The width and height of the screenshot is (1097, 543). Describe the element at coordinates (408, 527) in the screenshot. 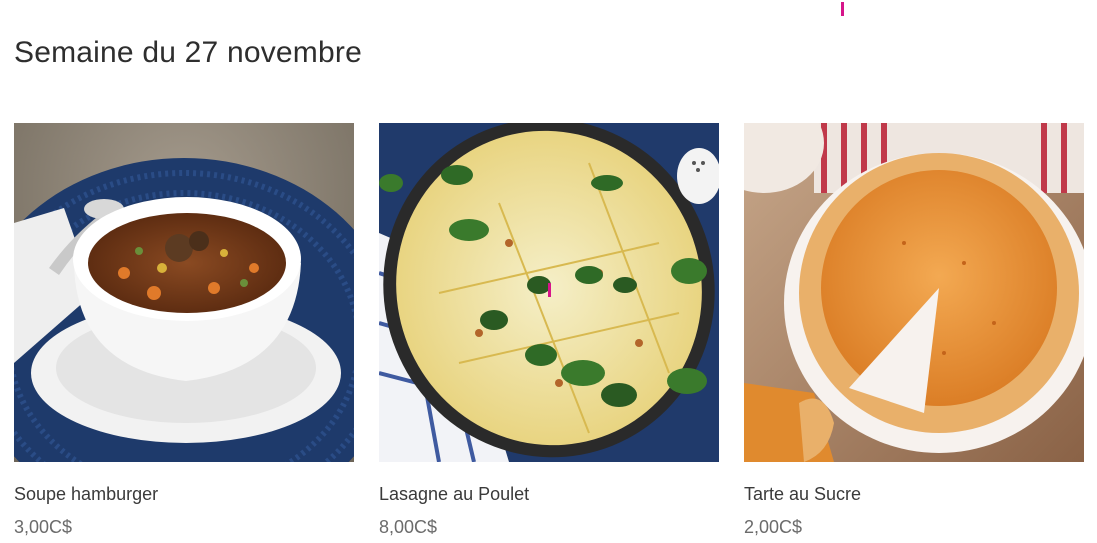

I see `product-price: 8,00C$` at that location.